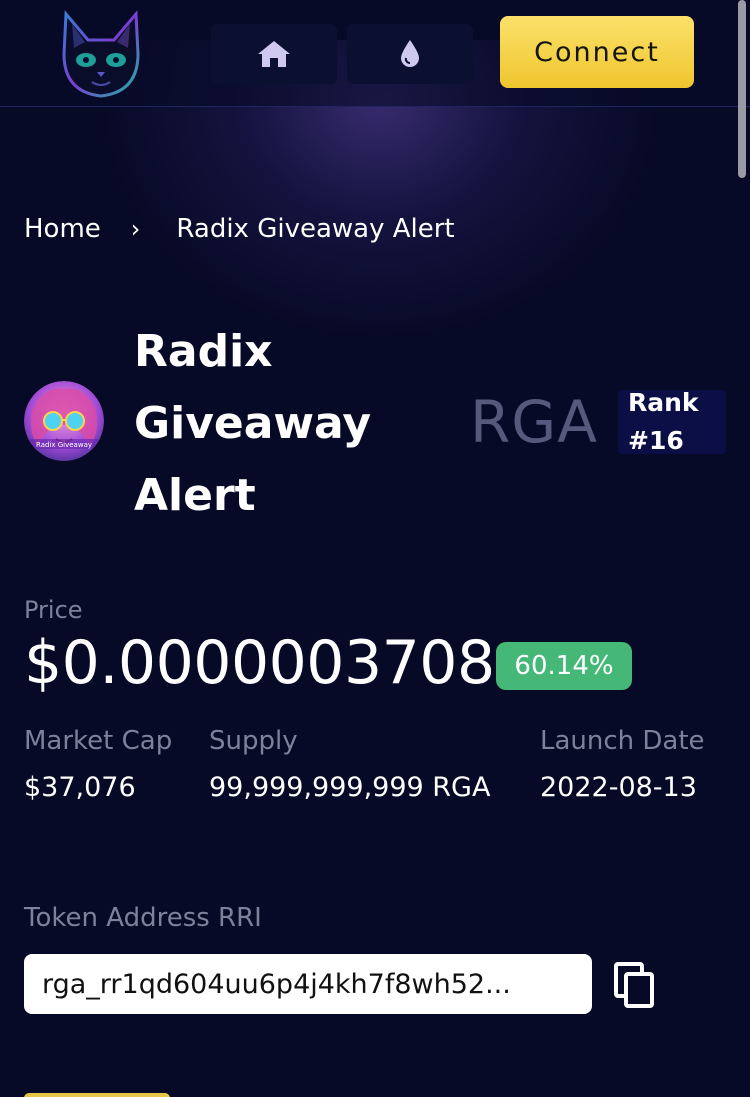 The image size is (750, 1097). I want to click on rank-badge: Rank #16, so click(672, 421).